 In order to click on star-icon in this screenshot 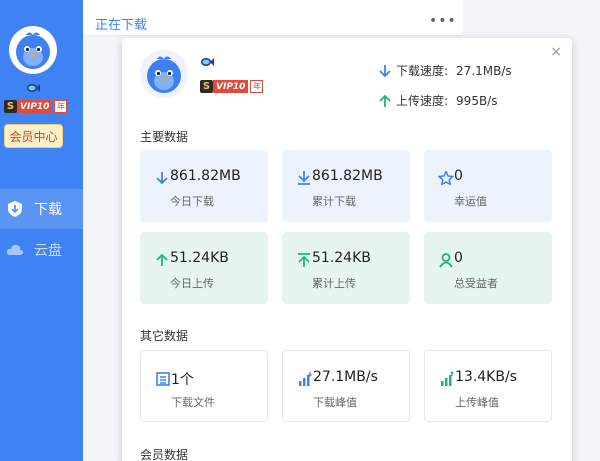, I will do `click(446, 178)`.